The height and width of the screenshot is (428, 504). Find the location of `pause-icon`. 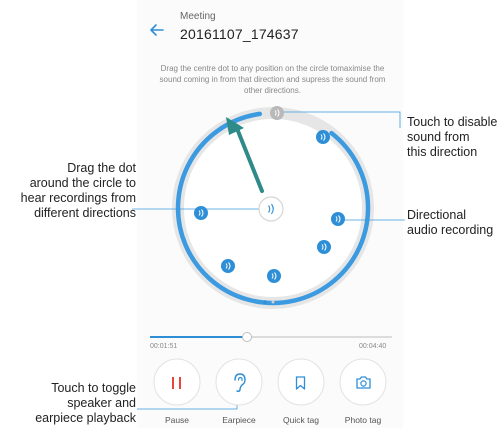

pause-icon is located at coordinates (176, 383).